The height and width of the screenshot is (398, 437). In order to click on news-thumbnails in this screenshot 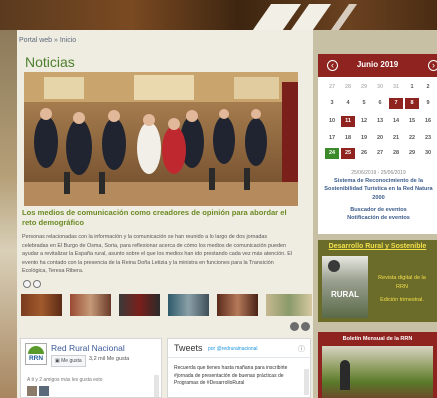, I will do `click(166, 305)`.